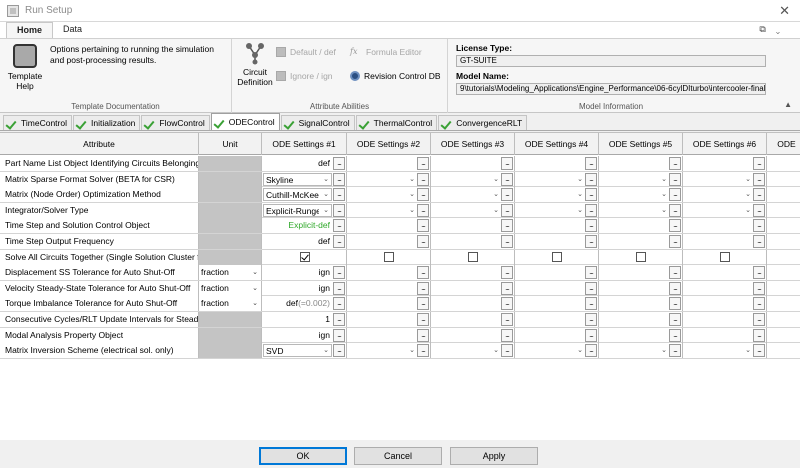 The height and width of the screenshot is (468, 800). What do you see at coordinates (230, 304) in the screenshot?
I see `unit-cell: fraction ⌄` at bounding box center [230, 304].